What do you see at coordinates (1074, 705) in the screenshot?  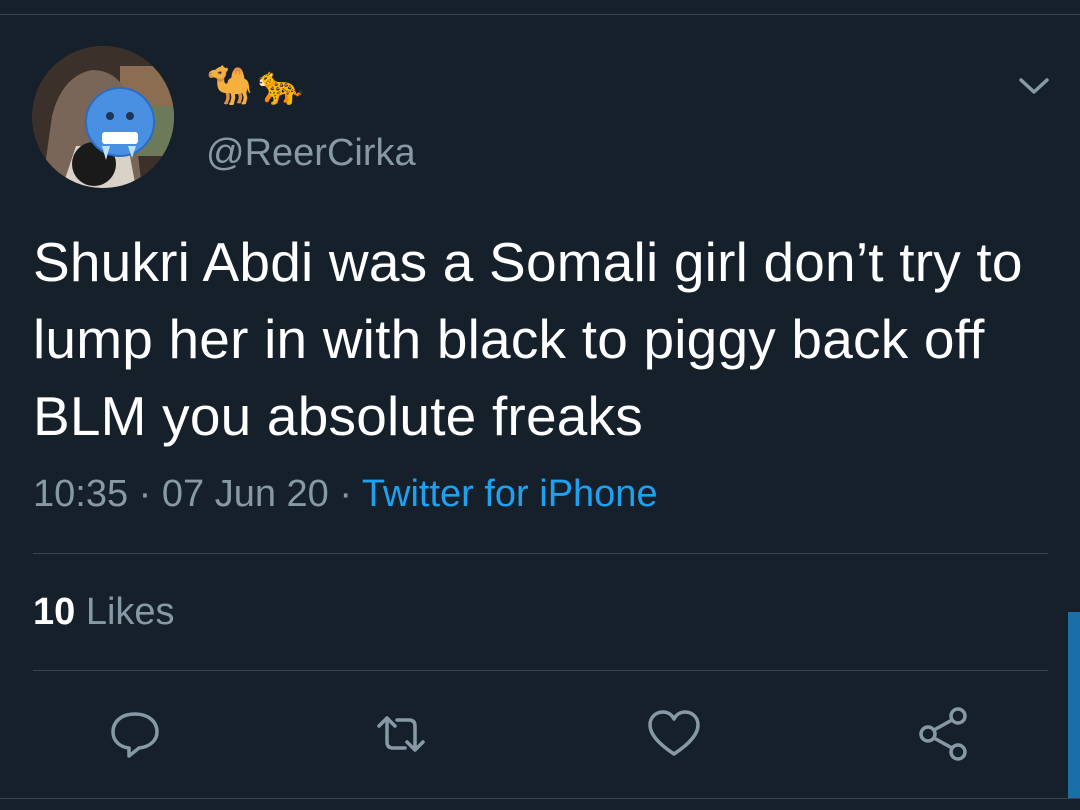 I see `scrollbar` at bounding box center [1074, 705].